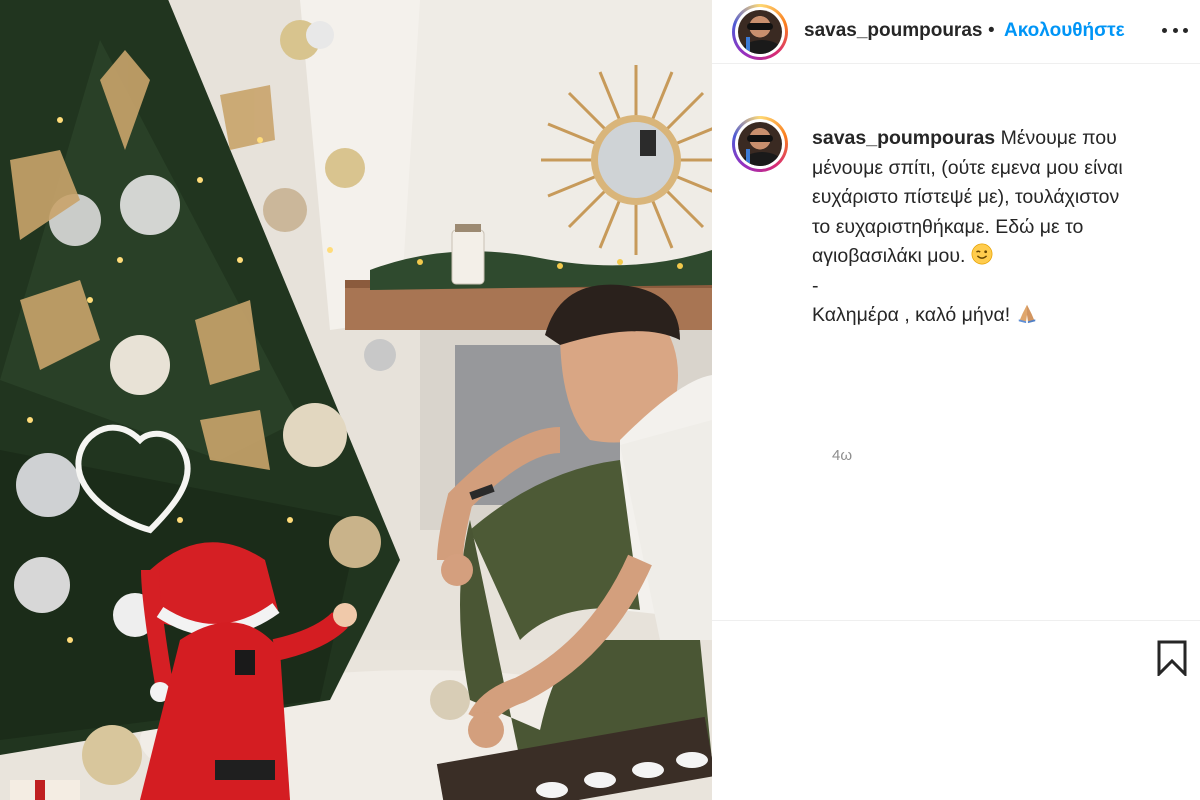 The width and height of the screenshot is (1200, 800). What do you see at coordinates (1058, 138) in the screenshot?
I see `caption-line: Μένουμε που` at bounding box center [1058, 138].